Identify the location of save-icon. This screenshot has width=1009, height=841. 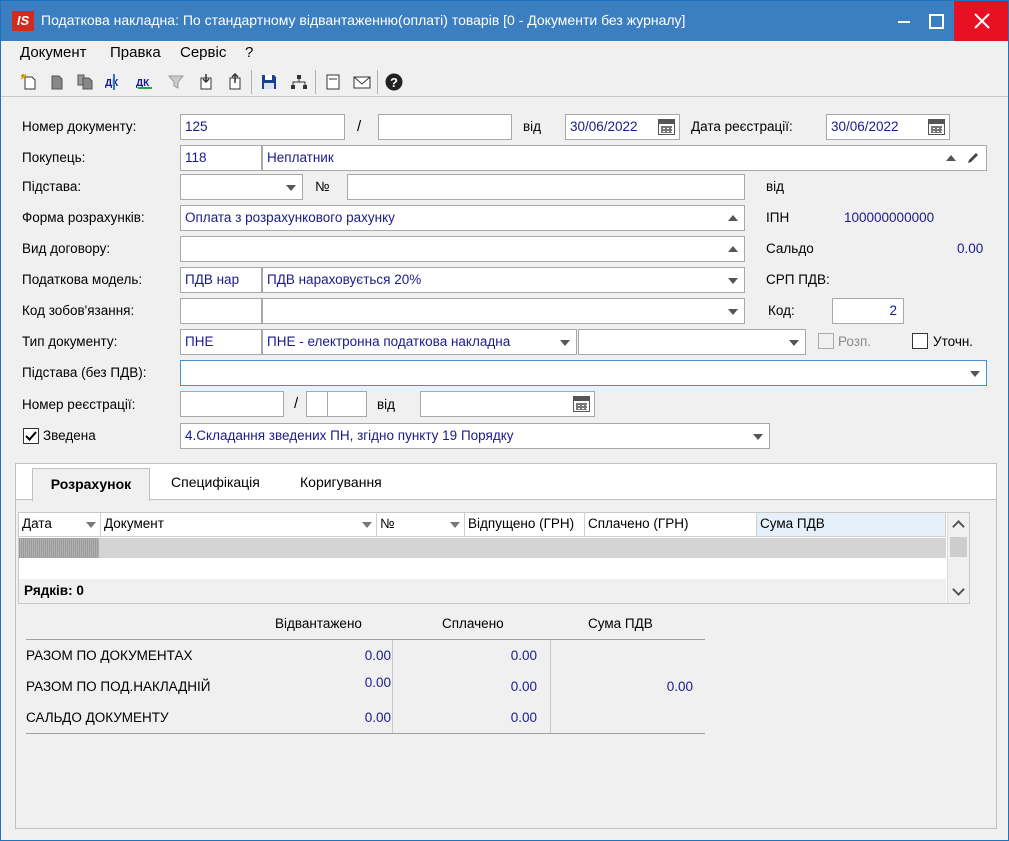
(269, 82).